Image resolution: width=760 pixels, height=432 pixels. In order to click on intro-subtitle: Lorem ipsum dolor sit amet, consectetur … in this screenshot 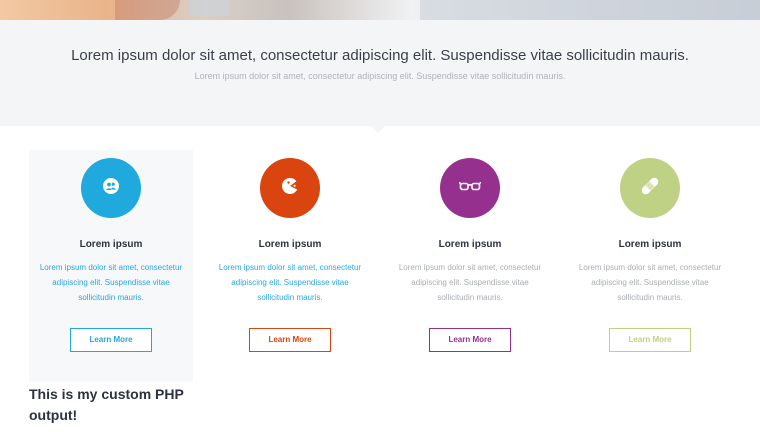, I will do `click(380, 76)`.